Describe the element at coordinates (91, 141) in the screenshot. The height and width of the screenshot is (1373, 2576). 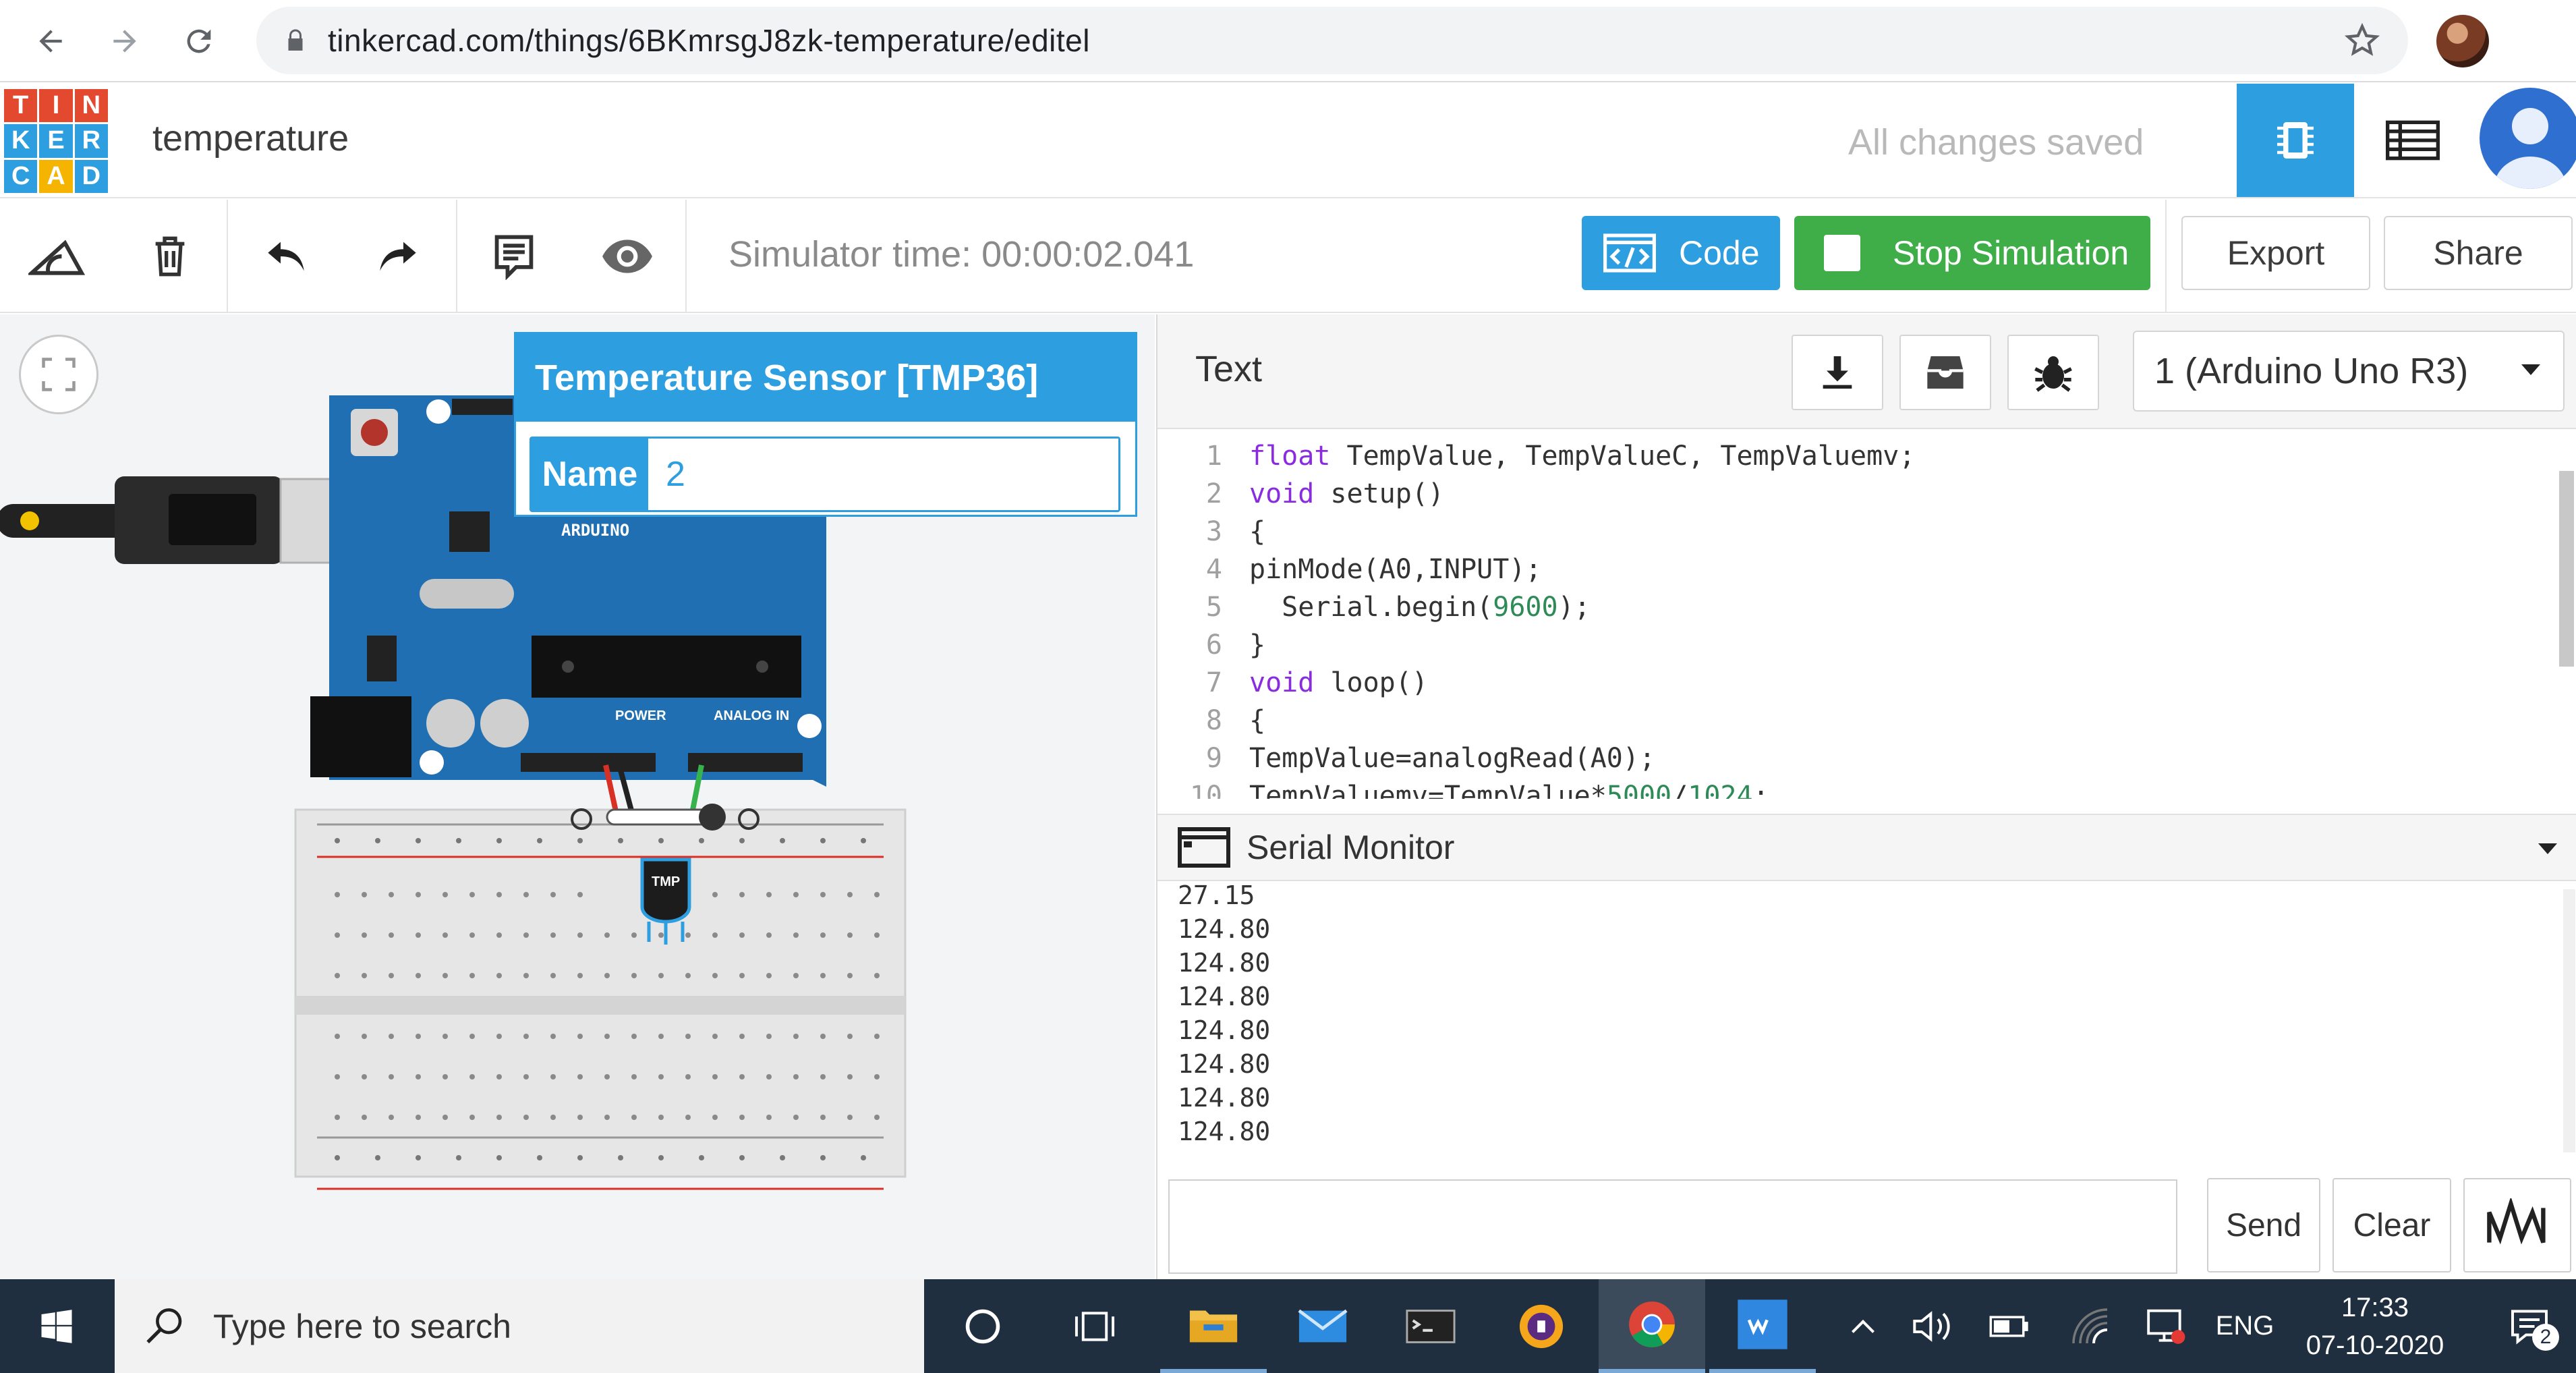
I see `logo-letter: R` at that location.